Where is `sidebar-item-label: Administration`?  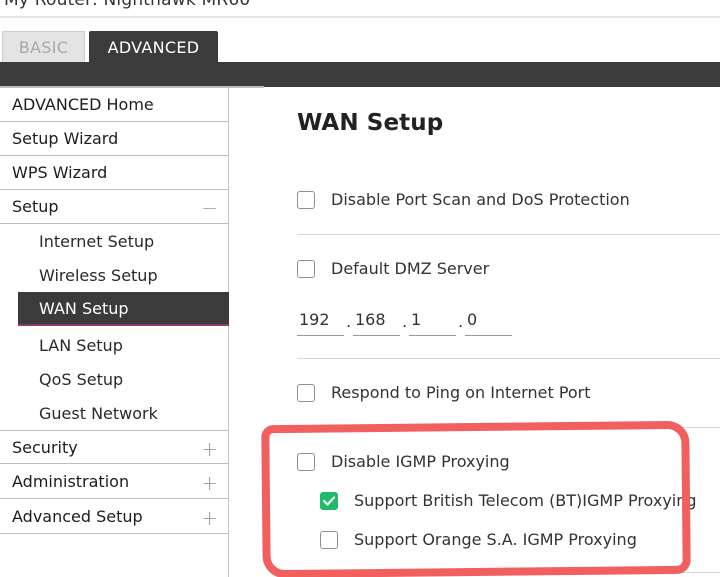 sidebar-item-label: Administration is located at coordinates (71, 481).